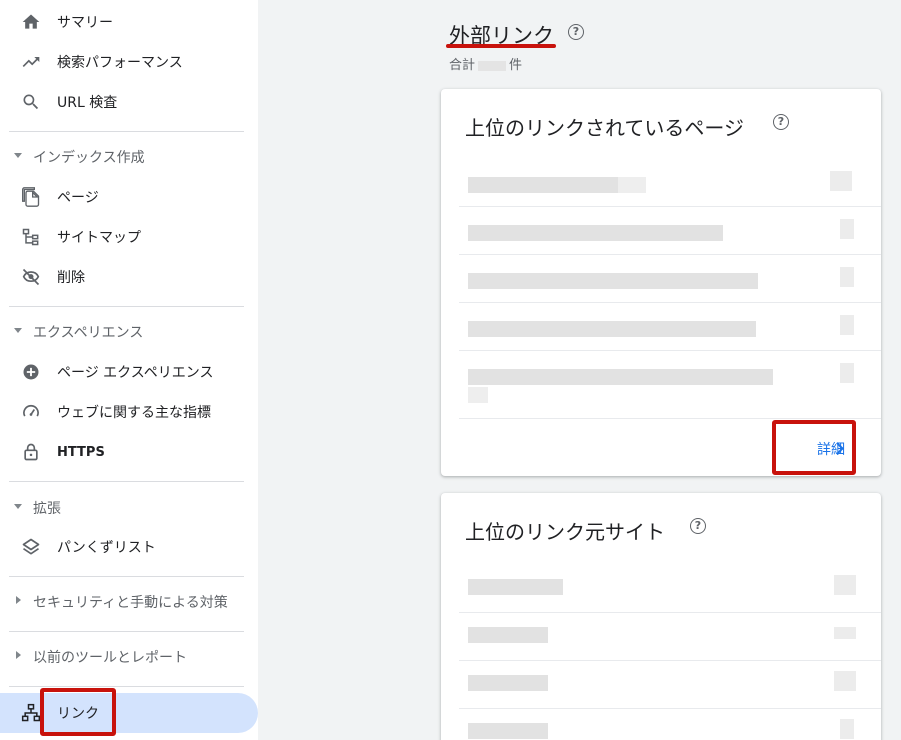  What do you see at coordinates (99, 238) in the screenshot?
I see `sidebar-item-label: サイトマップ` at bounding box center [99, 238].